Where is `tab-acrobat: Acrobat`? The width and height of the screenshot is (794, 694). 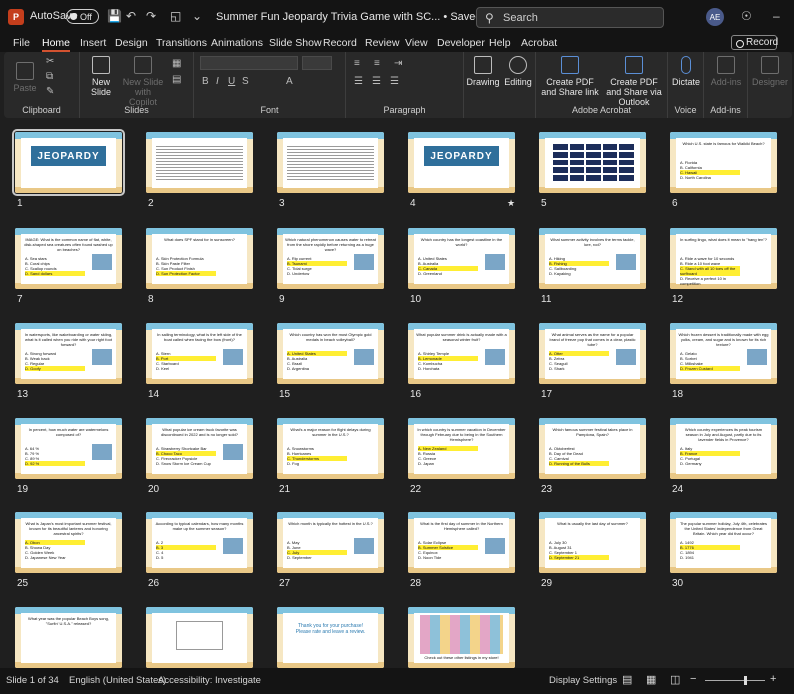
tab-acrobat: Acrobat is located at coordinates (539, 43).